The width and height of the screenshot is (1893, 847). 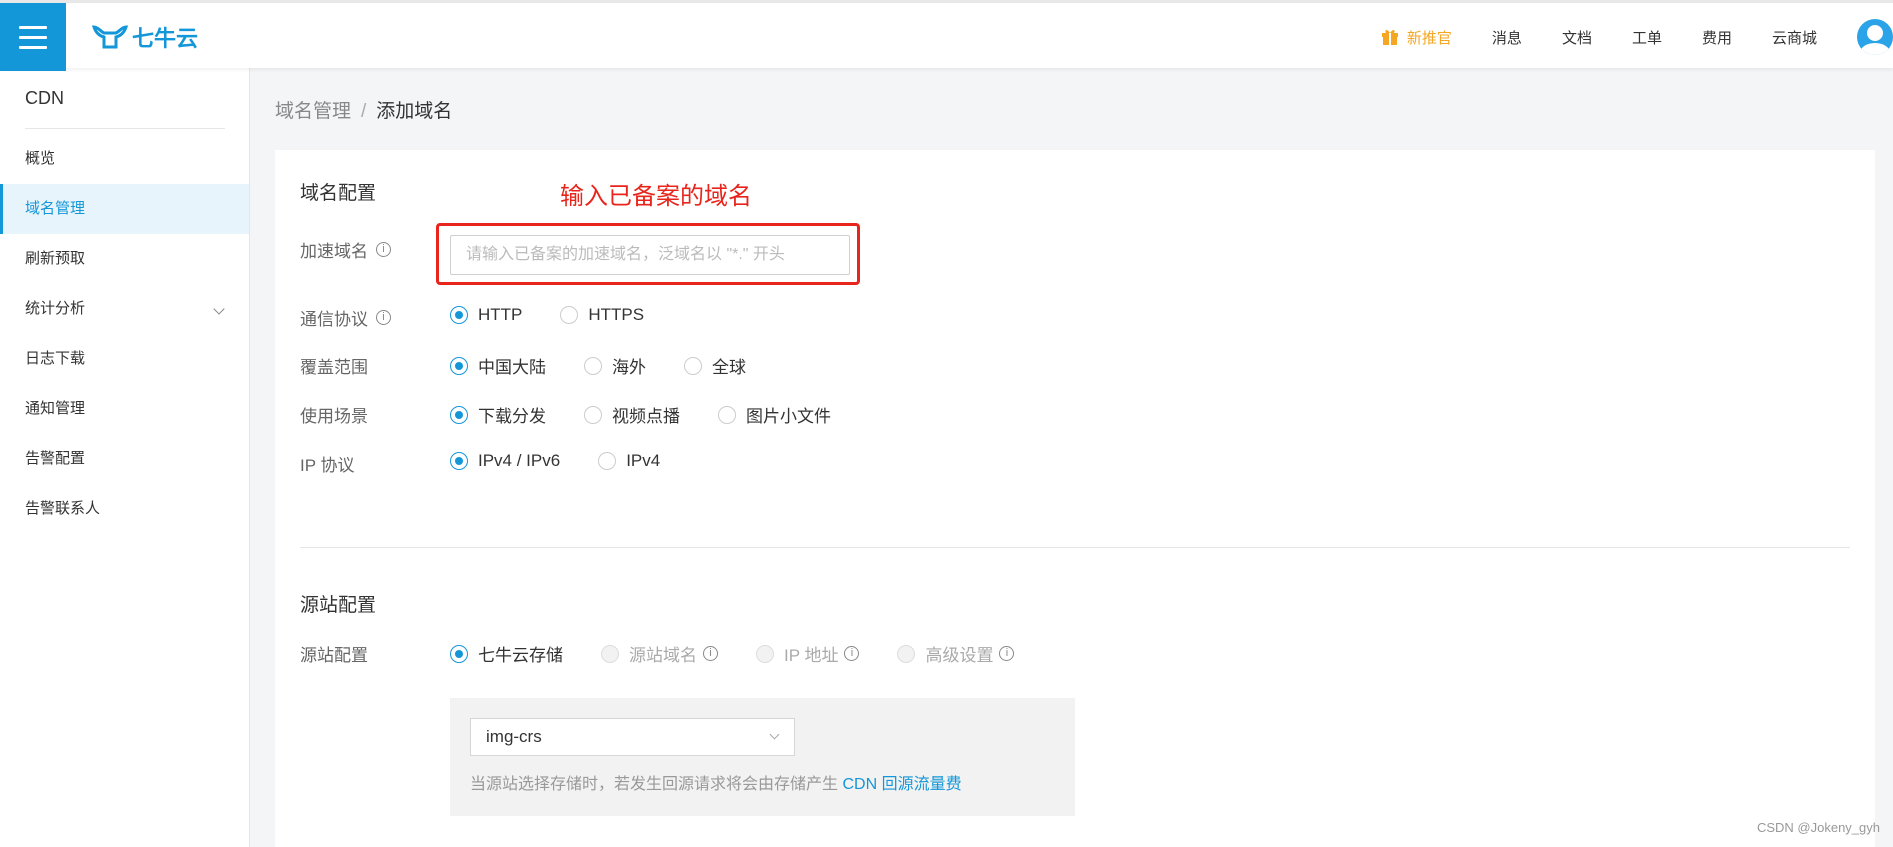 I want to click on nav-marketplace: 云商城, so click(x=1794, y=37).